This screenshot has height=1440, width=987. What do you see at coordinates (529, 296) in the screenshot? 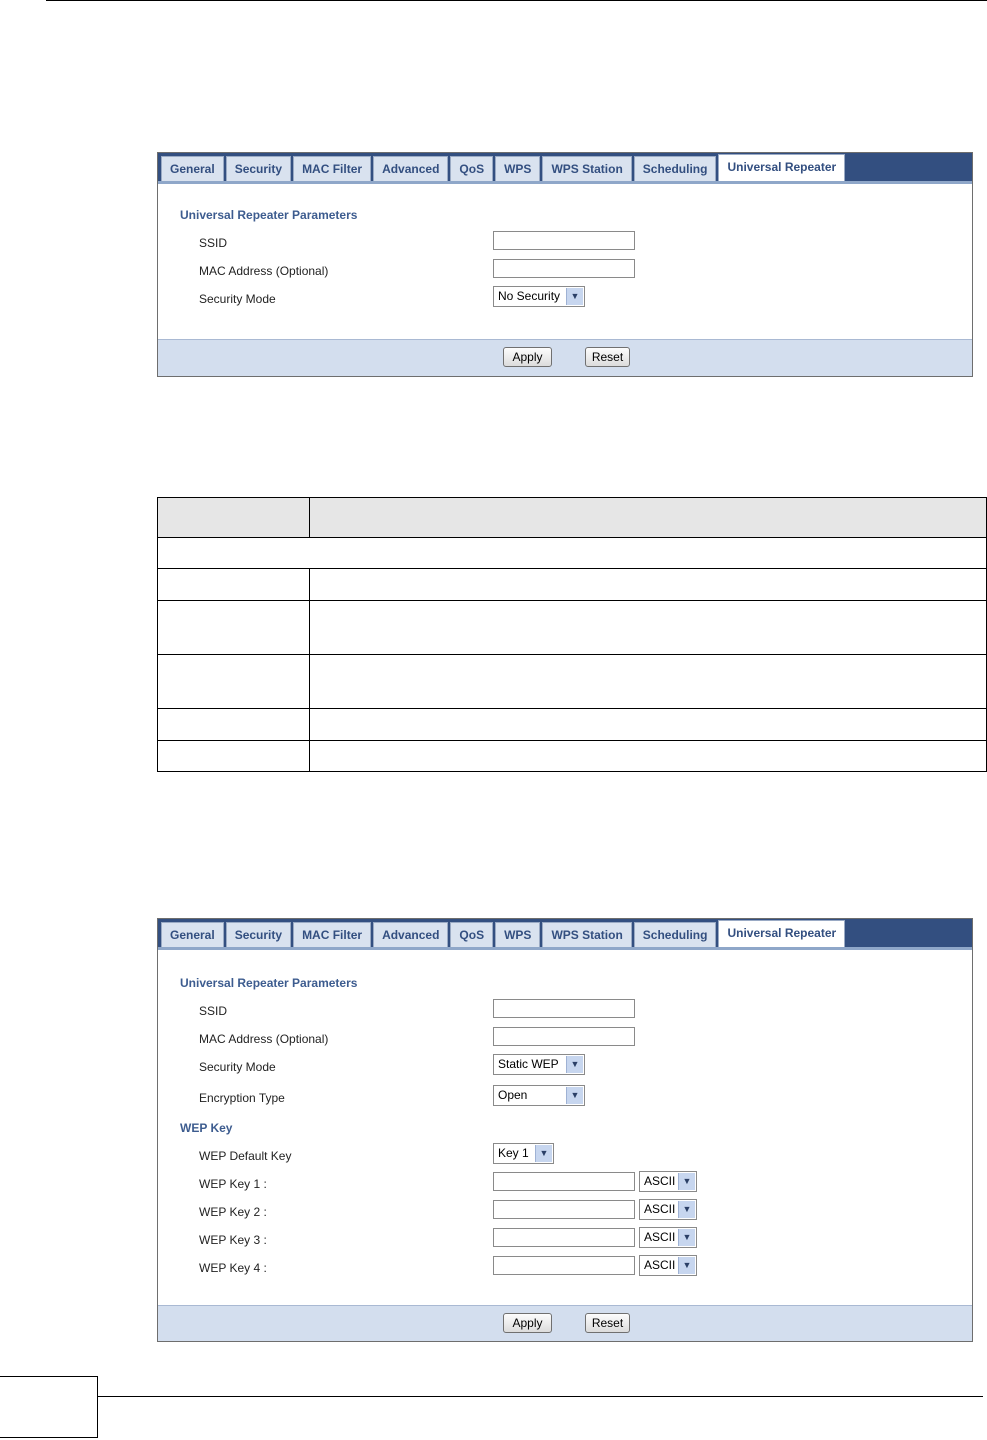
I see `security-mode-value: No Security` at bounding box center [529, 296].